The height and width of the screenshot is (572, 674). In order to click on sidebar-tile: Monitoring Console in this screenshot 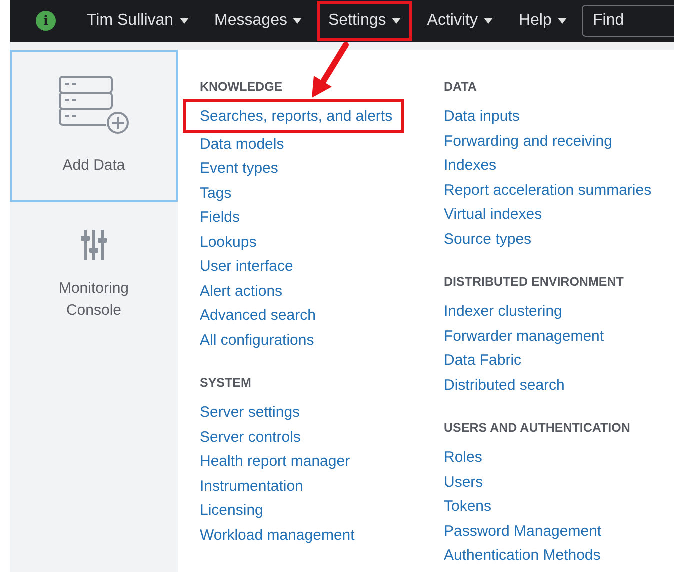, I will do `click(94, 263)`.